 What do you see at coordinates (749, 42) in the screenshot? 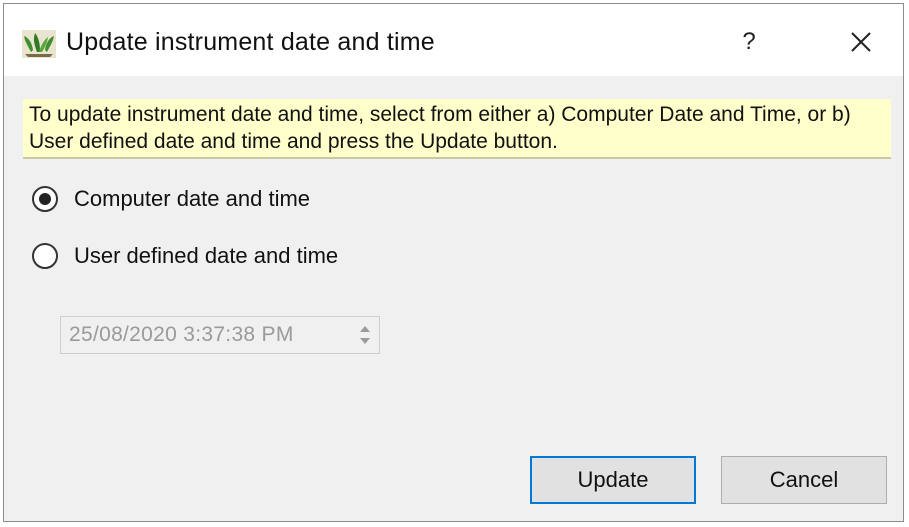
I see `help-button: ?` at bounding box center [749, 42].